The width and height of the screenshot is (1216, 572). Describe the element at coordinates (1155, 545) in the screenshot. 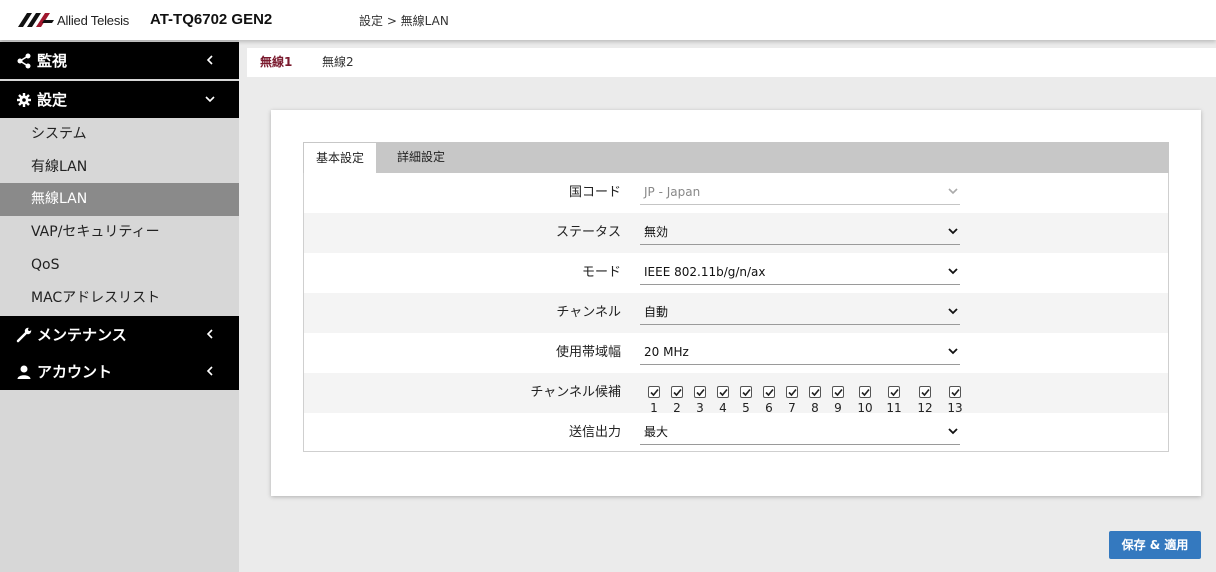

I see `save-apply-button: 保存 & 適用` at that location.